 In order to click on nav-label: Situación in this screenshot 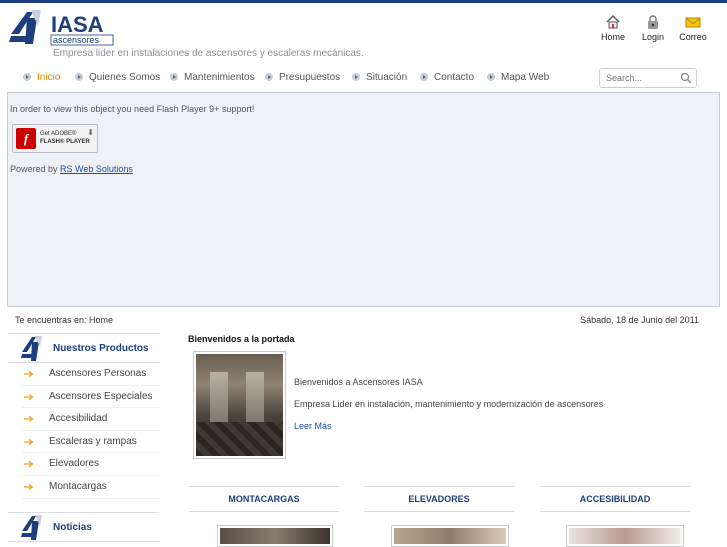, I will do `click(387, 77)`.